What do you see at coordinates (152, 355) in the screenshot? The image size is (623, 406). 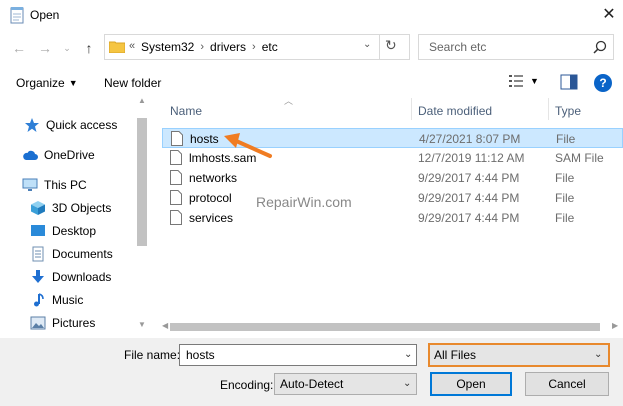 I see `file-name-label: File name:` at bounding box center [152, 355].